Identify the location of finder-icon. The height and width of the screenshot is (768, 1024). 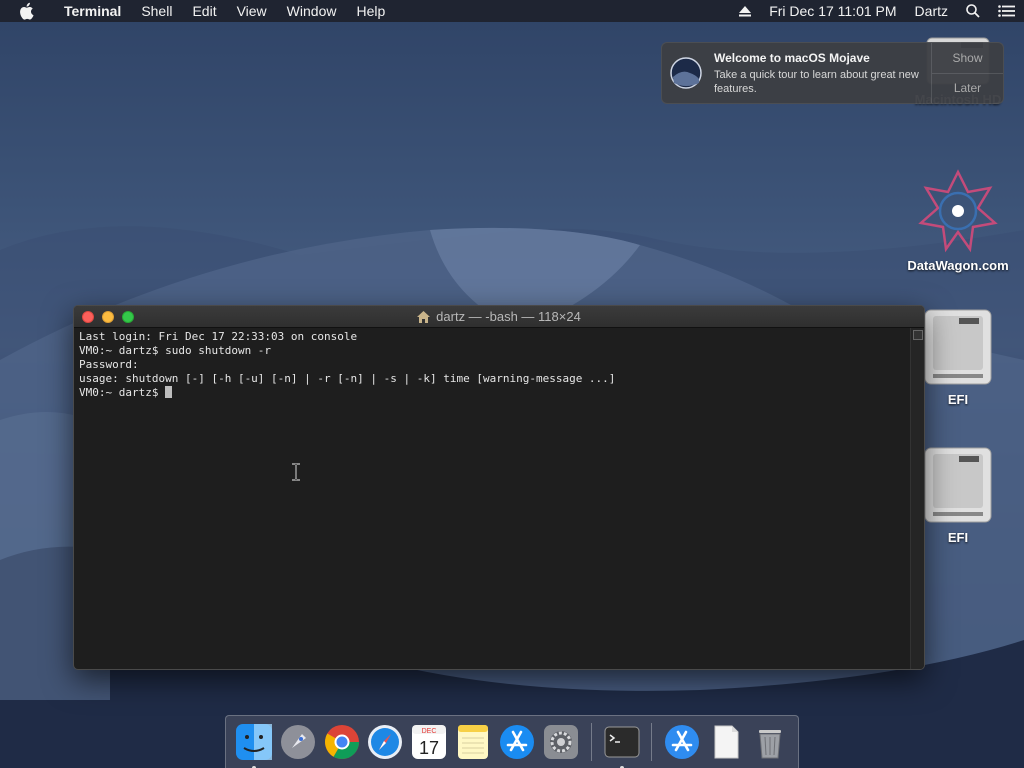
(253, 742).